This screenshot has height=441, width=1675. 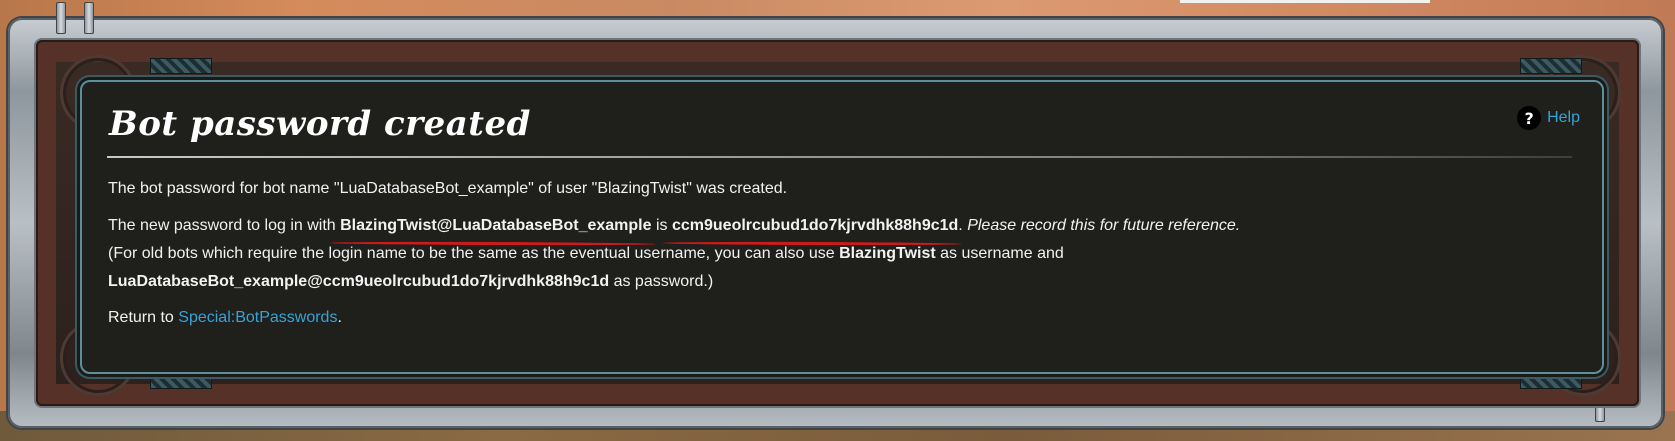 What do you see at coordinates (61, 18) in the screenshot?
I see `frame-post-left` at bounding box center [61, 18].